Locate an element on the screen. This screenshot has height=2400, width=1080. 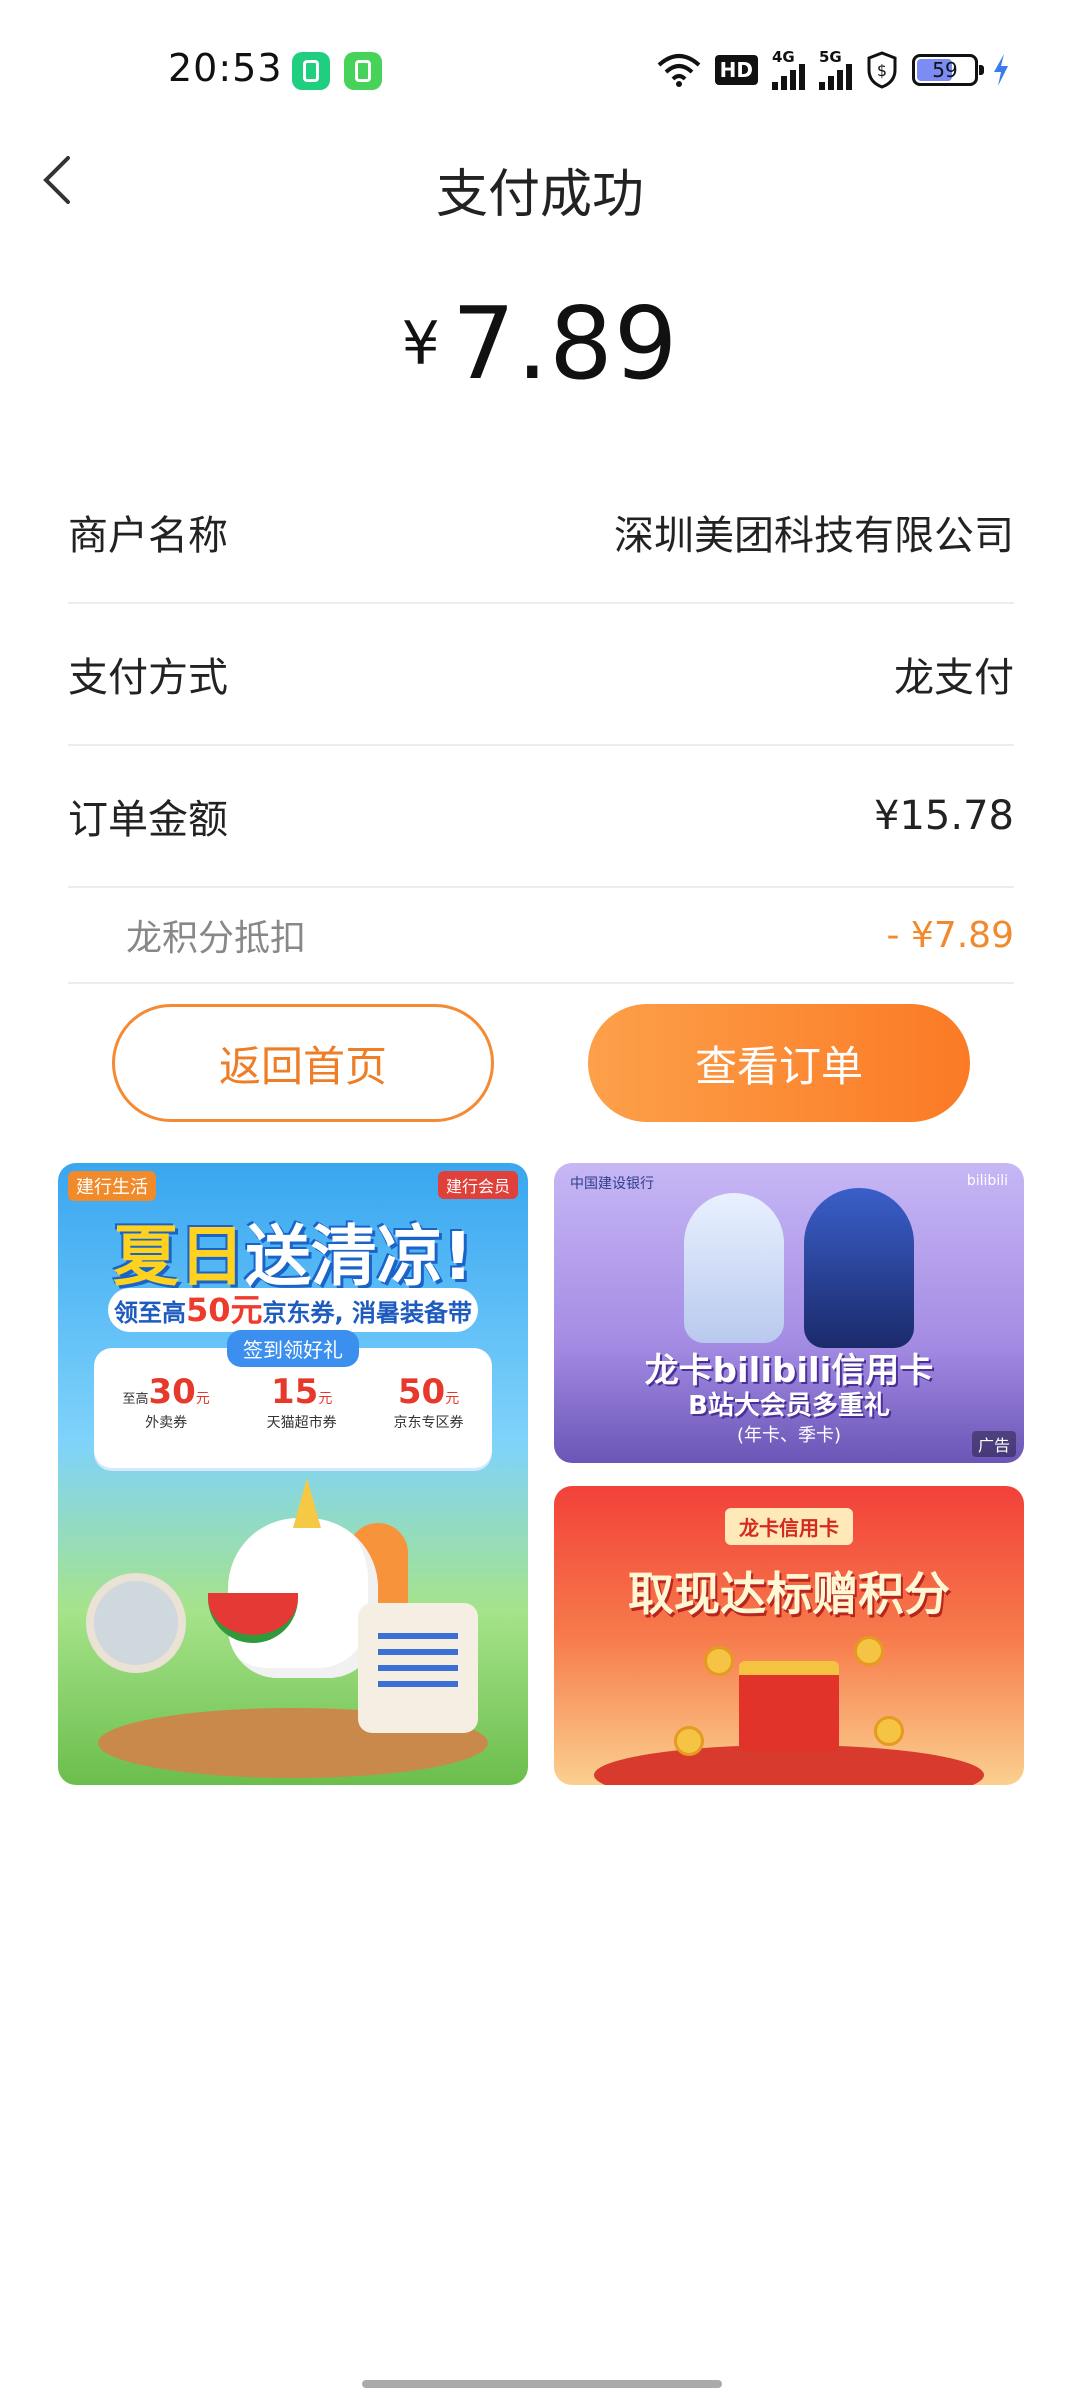
card-tag: 龙卡信用卡 is located at coordinates (789, 1526).